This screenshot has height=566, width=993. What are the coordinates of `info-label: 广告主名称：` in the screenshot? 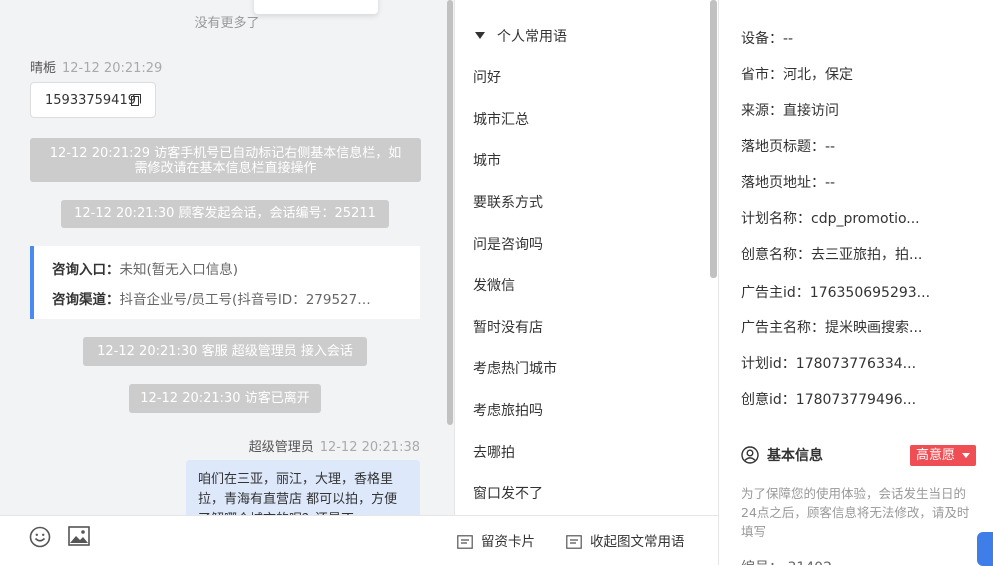 It's located at (783, 328).